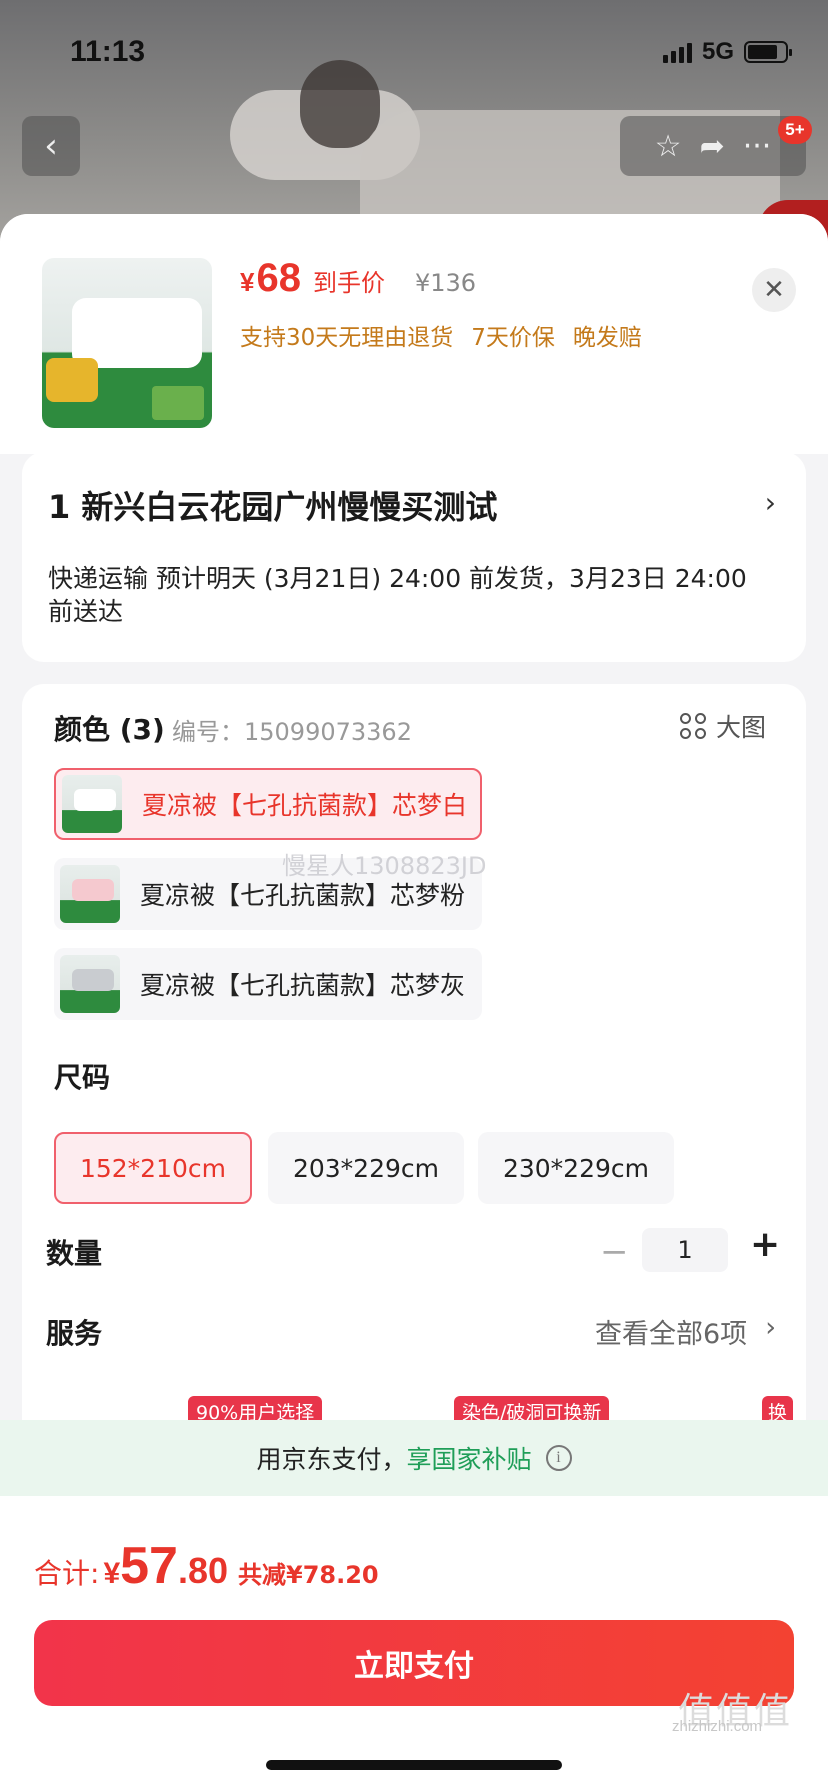 The image size is (828, 1792). I want to click on guarantee-price-protect: 7天价保, so click(513, 338).